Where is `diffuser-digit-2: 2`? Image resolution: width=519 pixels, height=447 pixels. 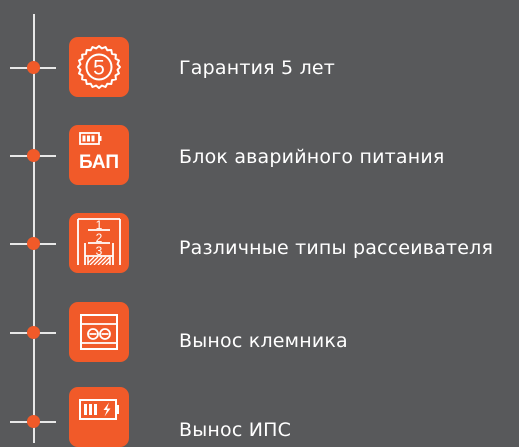 diffuser-digit-2: 2 is located at coordinates (99, 238).